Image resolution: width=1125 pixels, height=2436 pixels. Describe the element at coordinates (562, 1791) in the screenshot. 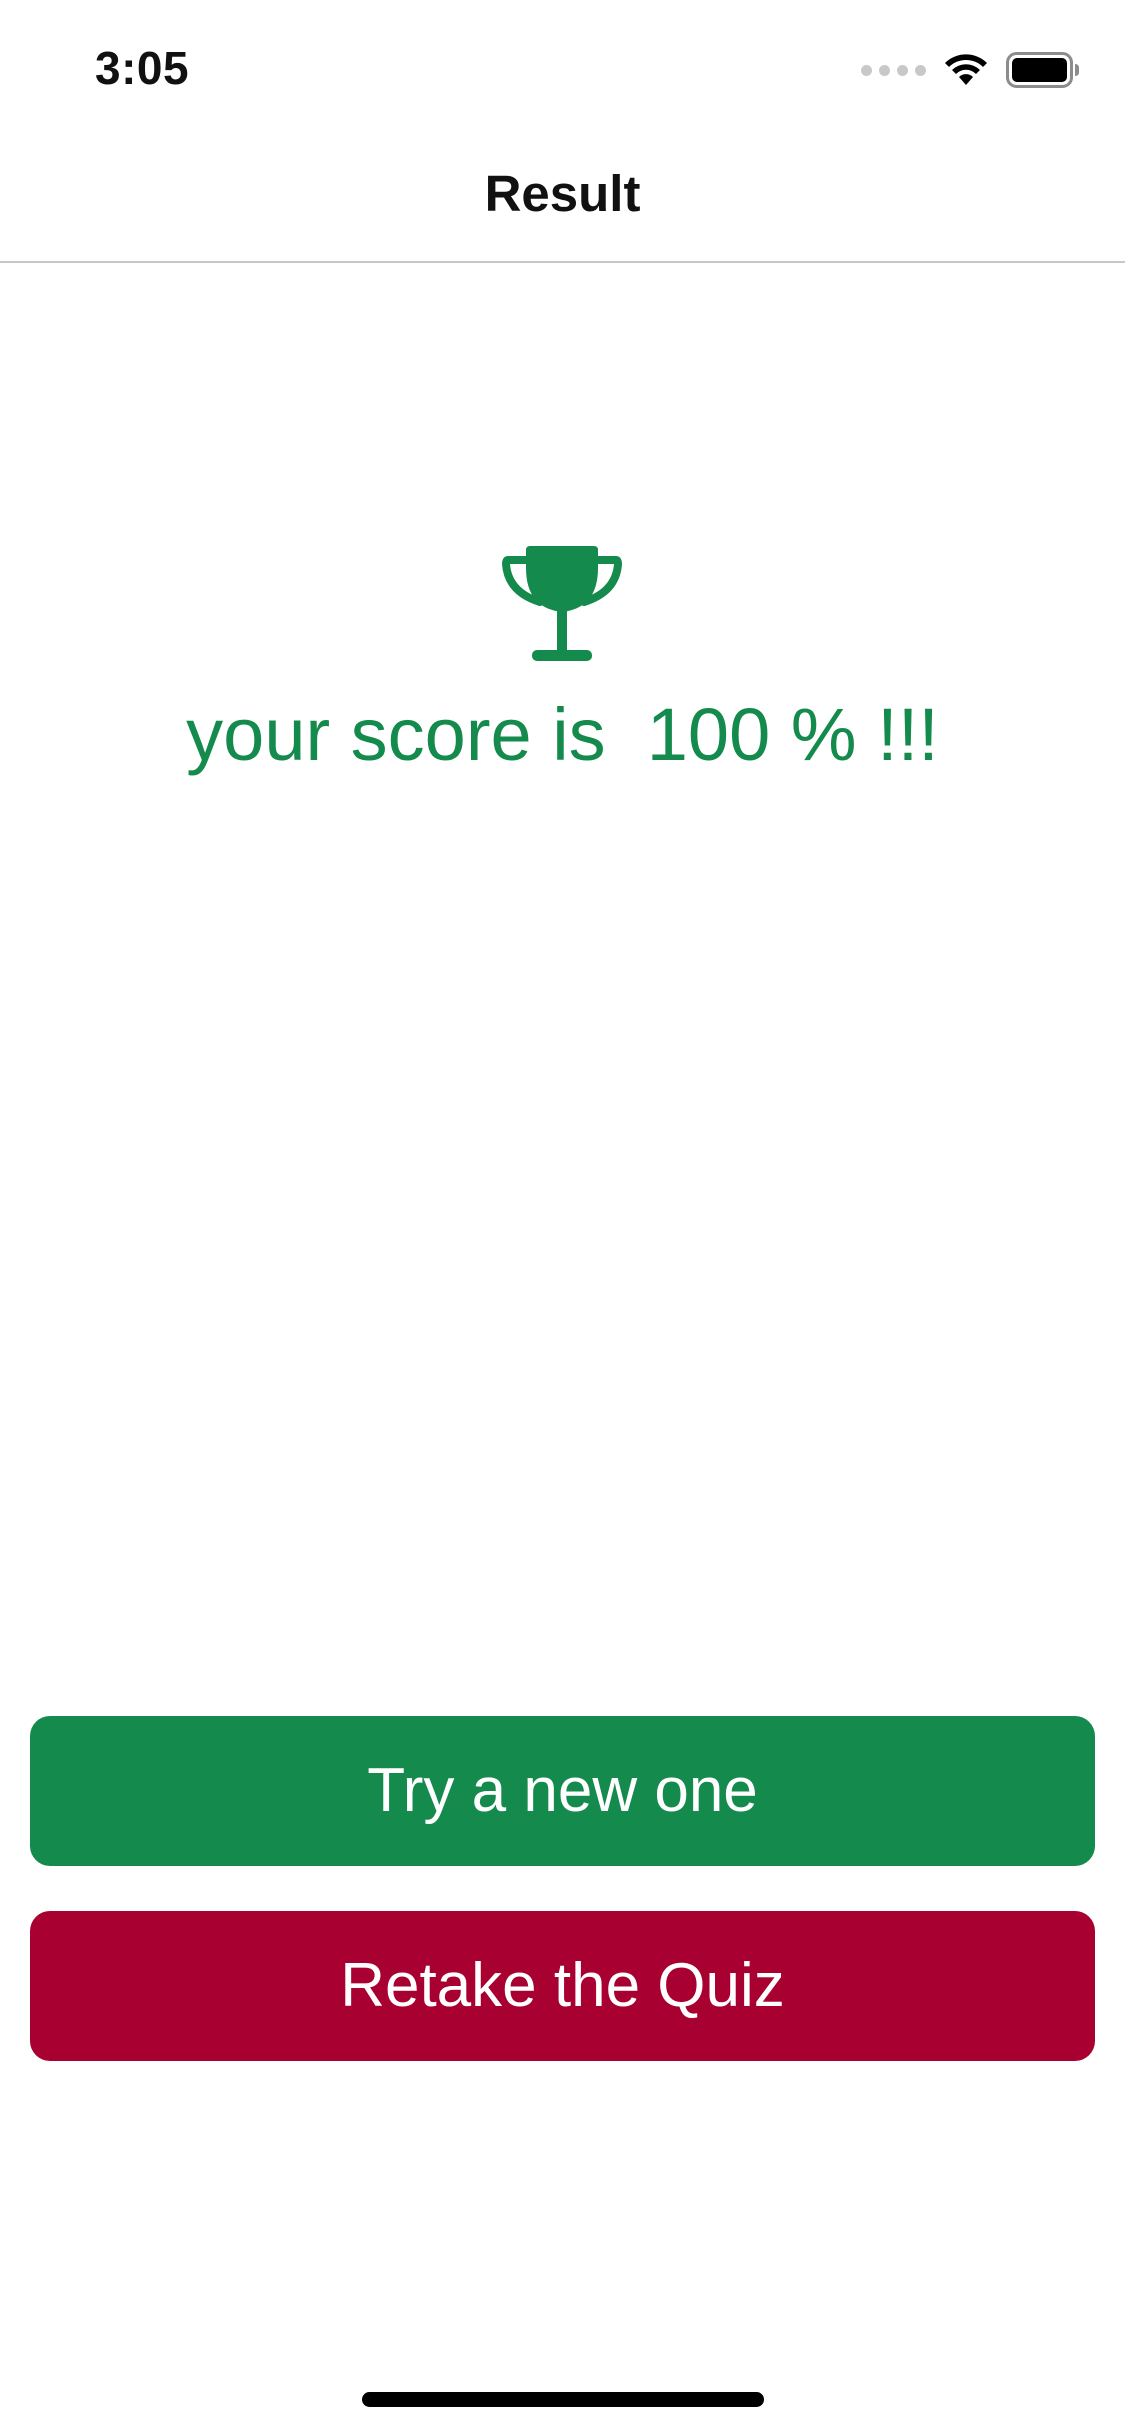

I see `try-new-quiz-button: Try a new one` at that location.